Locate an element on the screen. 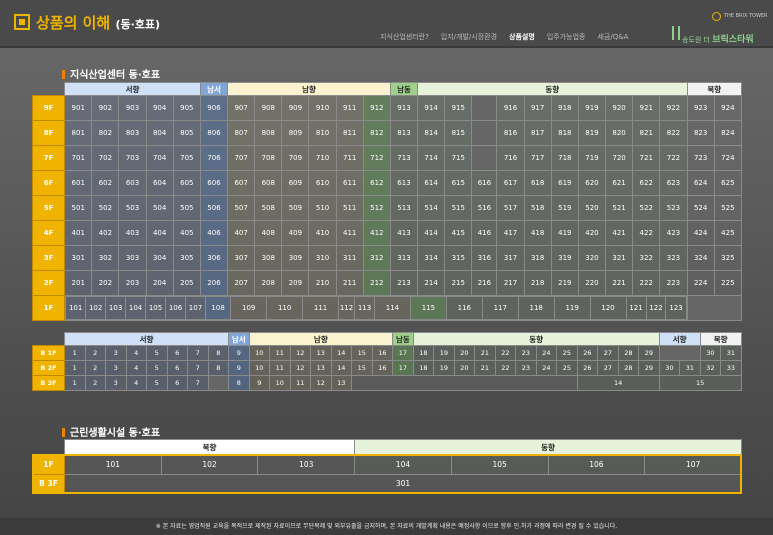 This screenshot has width=773, height=535. unit-cell: 215 is located at coordinates (458, 283).